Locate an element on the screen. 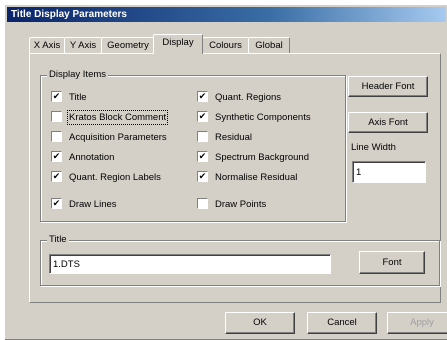 The height and width of the screenshot is (340, 447). tab-x-axis: X Axis is located at coordinates (47, 45).